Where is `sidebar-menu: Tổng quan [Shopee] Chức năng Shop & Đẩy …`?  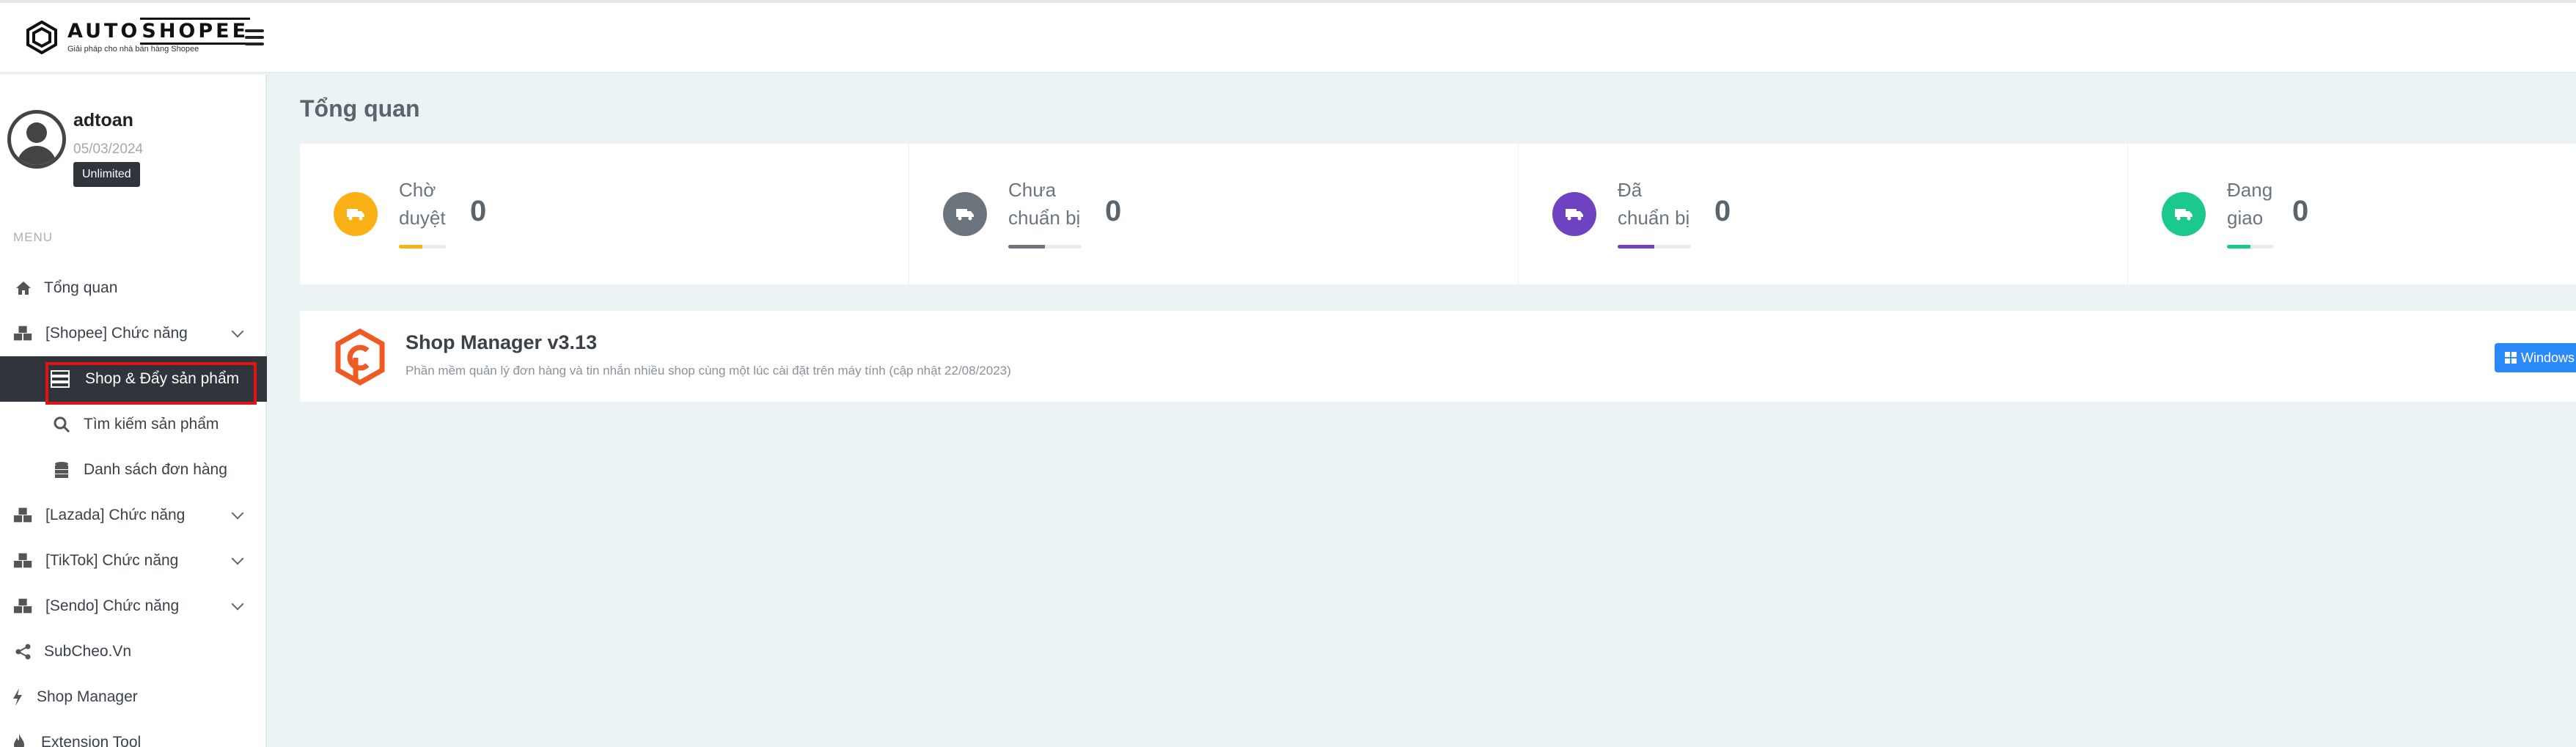 sidebar-menu: Tổng quan [Shopee] Chức năng Shop & Đẩy … is located at coordinates (133, 506).